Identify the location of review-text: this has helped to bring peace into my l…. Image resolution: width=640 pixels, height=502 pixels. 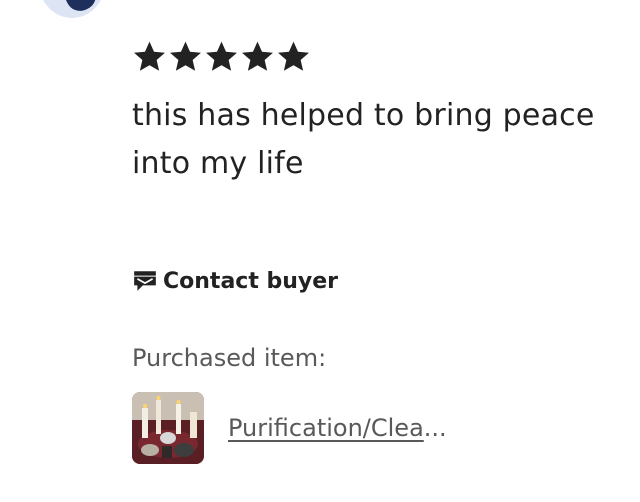
(363, 139).